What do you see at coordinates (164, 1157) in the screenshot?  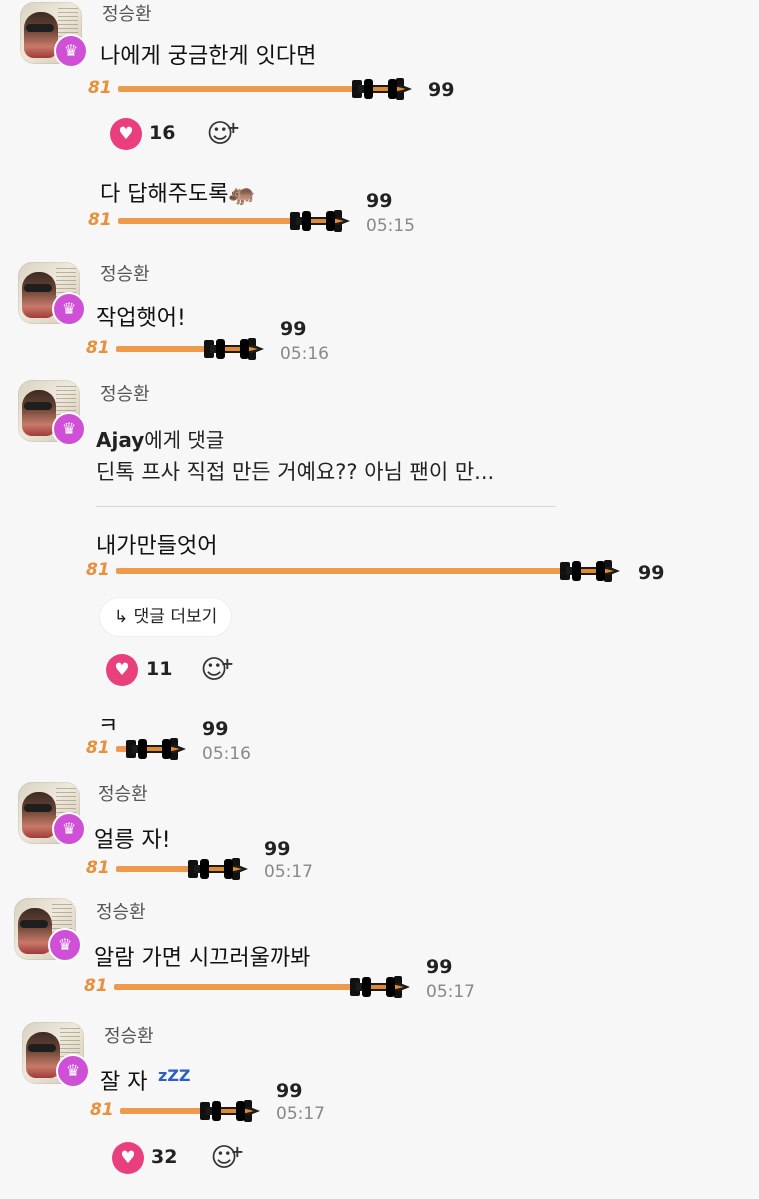 I see `like-count: 32` at bounding box center [164, 1157].